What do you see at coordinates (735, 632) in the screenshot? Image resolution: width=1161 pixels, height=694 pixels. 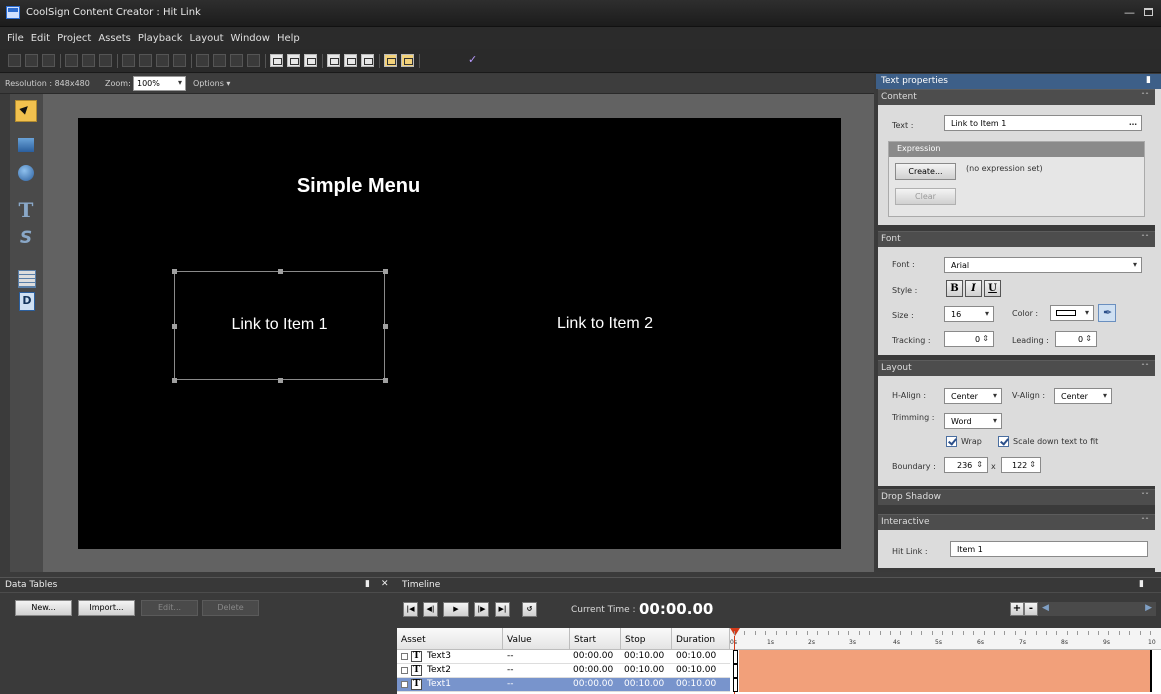 I see `playhead` at bounding box center [735, 632].